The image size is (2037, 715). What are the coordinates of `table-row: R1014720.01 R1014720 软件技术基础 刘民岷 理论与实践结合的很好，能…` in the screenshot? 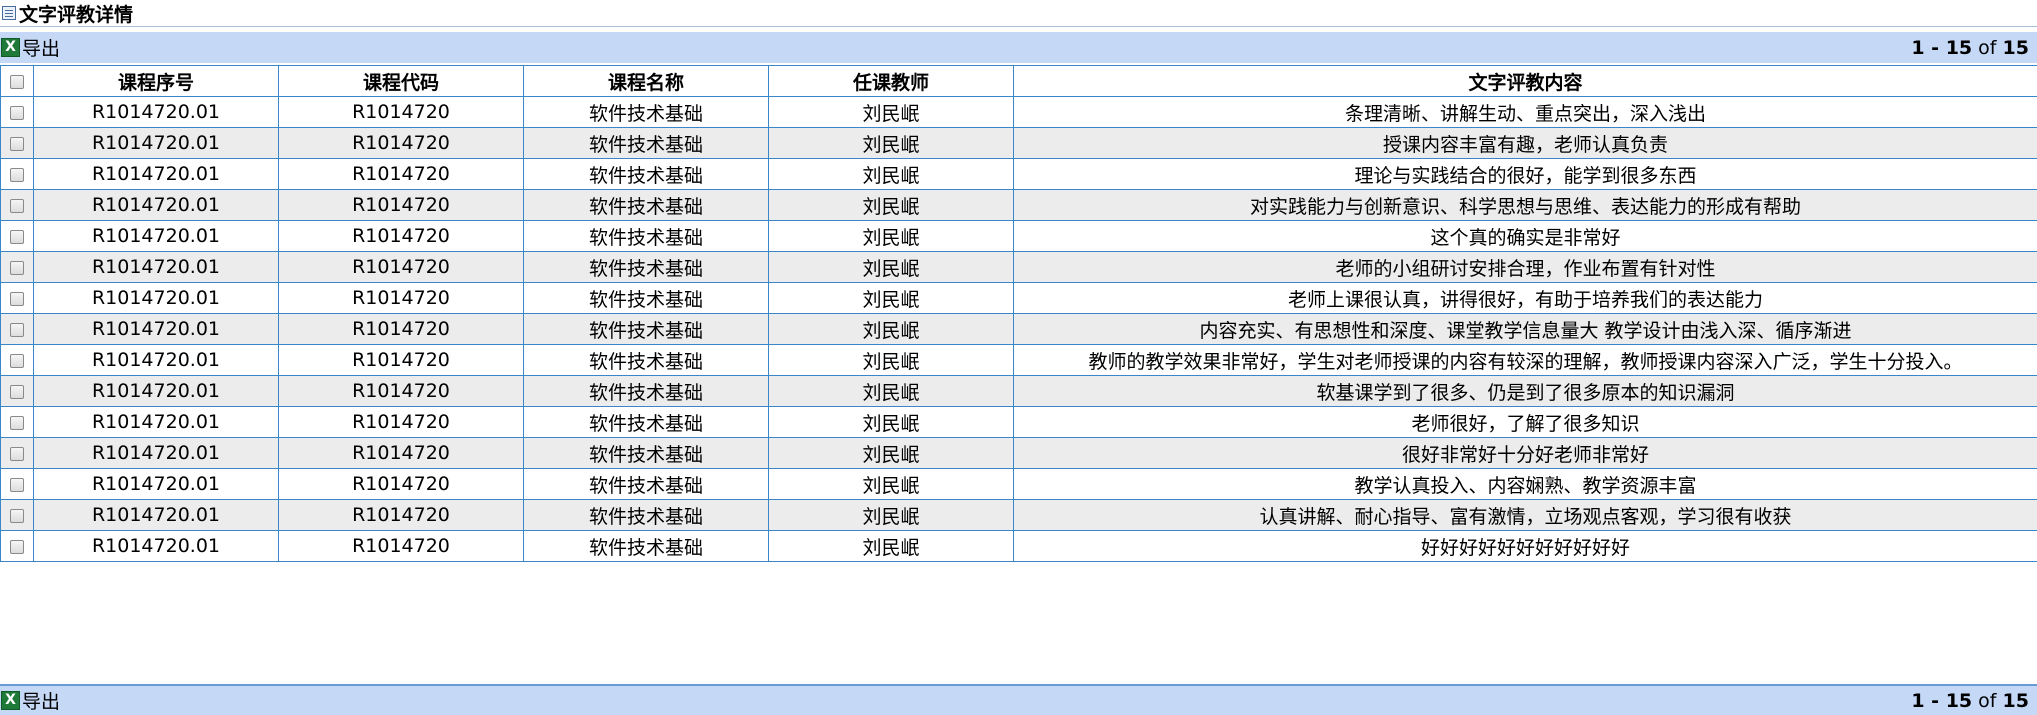 It's located at (1018, 174).